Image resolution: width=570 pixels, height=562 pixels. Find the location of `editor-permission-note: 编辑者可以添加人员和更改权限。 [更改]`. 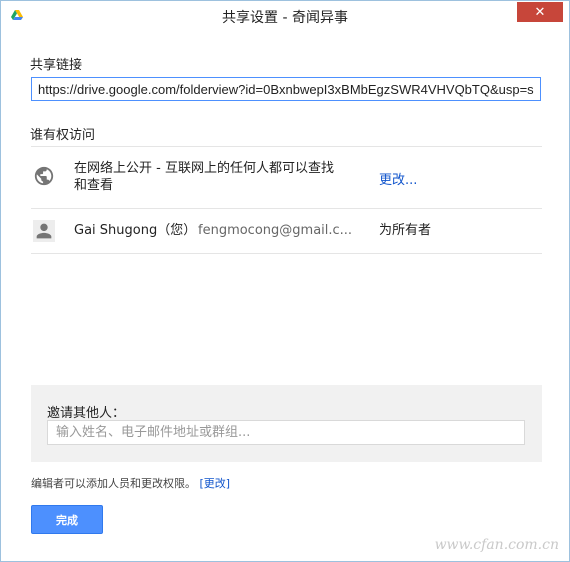

editor-permission-note: 编辑者可以添加人员和更改权限。 [更改] is located at coordinates (130, 483).